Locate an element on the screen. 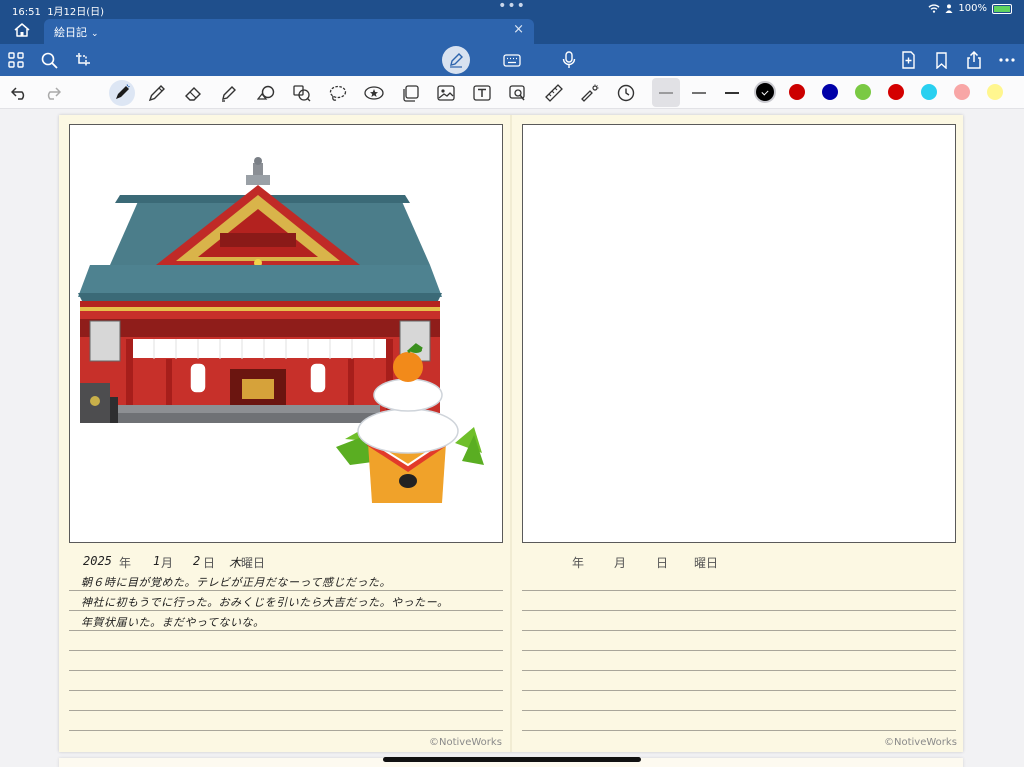 The width and height of the screenshot is (1024, 767). ruler-icon is located at coordinates (554, 93).